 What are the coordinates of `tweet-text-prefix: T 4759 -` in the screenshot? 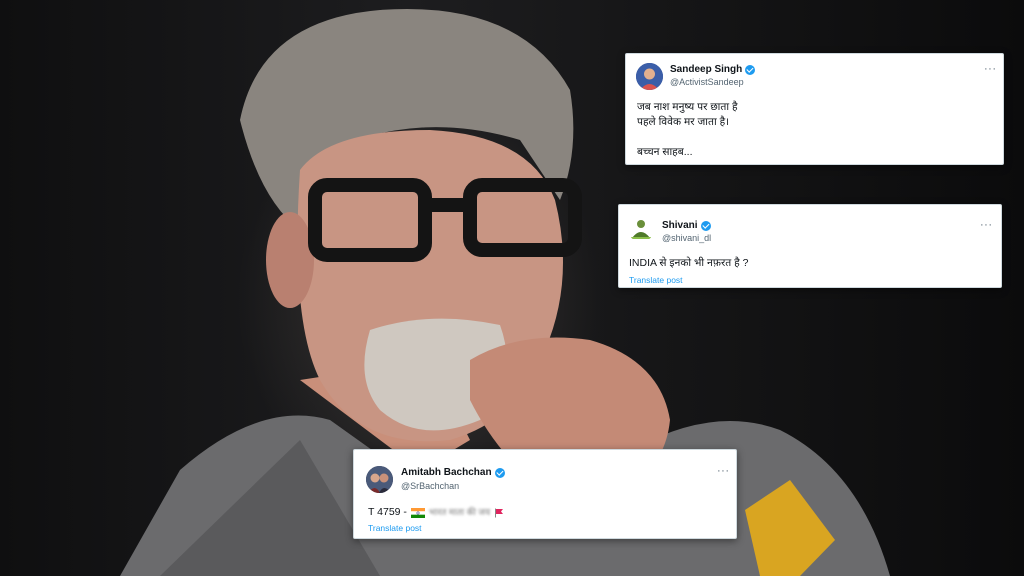 It's located at (387, 512).